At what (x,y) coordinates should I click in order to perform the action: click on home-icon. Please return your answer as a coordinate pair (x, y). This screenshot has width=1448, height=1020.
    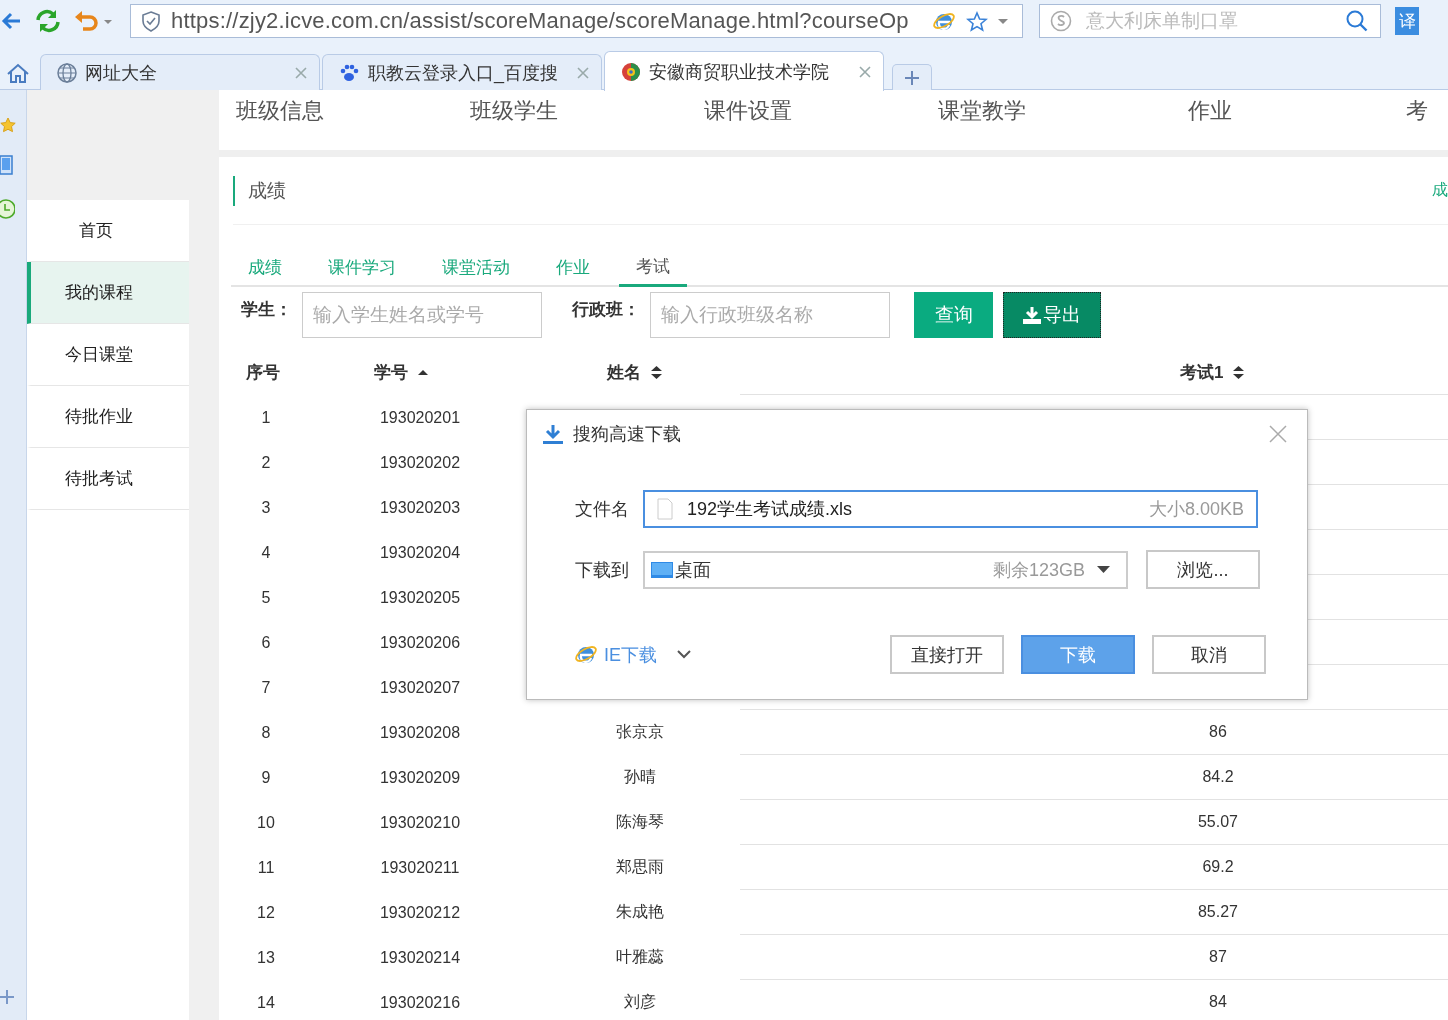
    Looking at the image, I should click on (18, 73).